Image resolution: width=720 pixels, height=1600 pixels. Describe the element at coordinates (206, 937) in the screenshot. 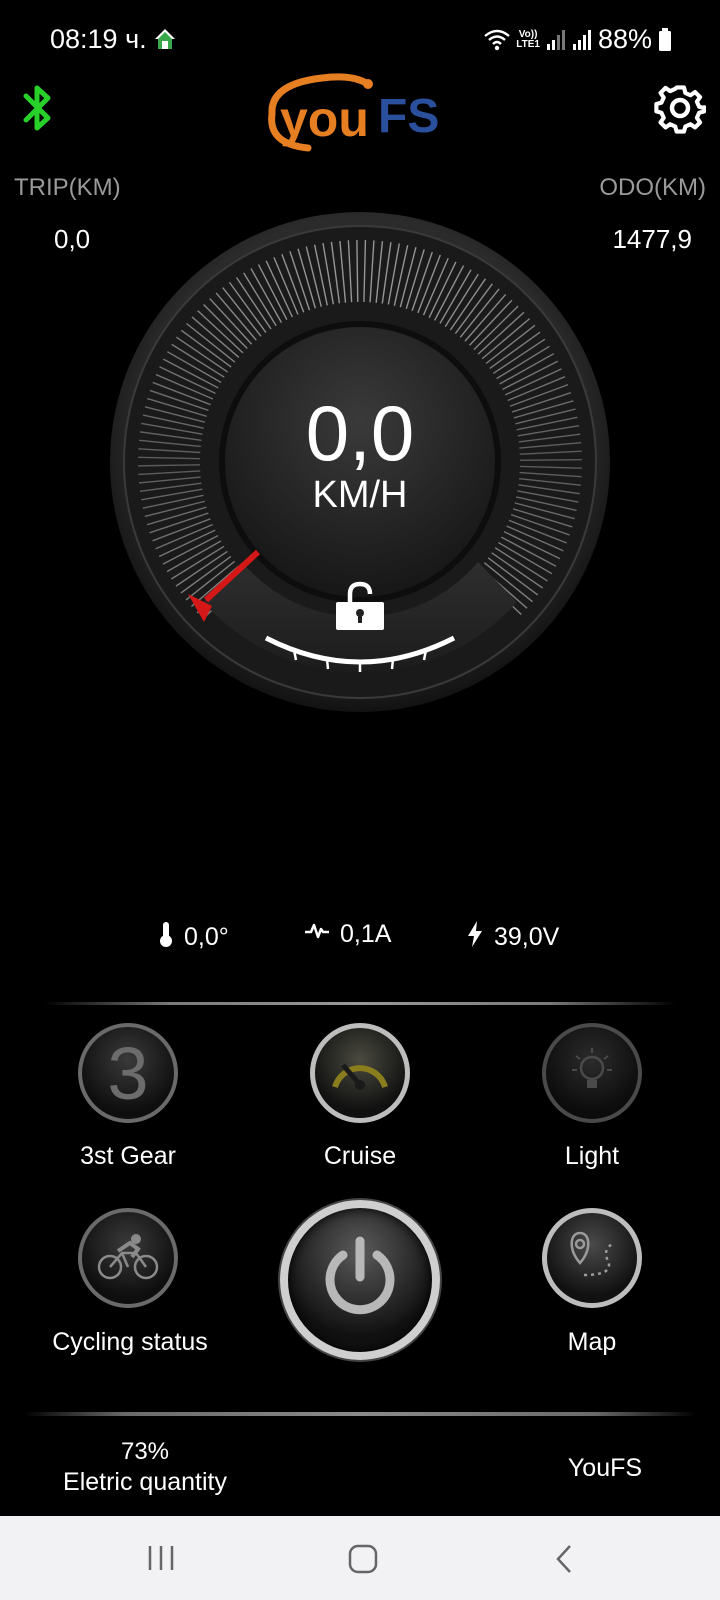

I see `temperature-value: 0,0°` at that location.